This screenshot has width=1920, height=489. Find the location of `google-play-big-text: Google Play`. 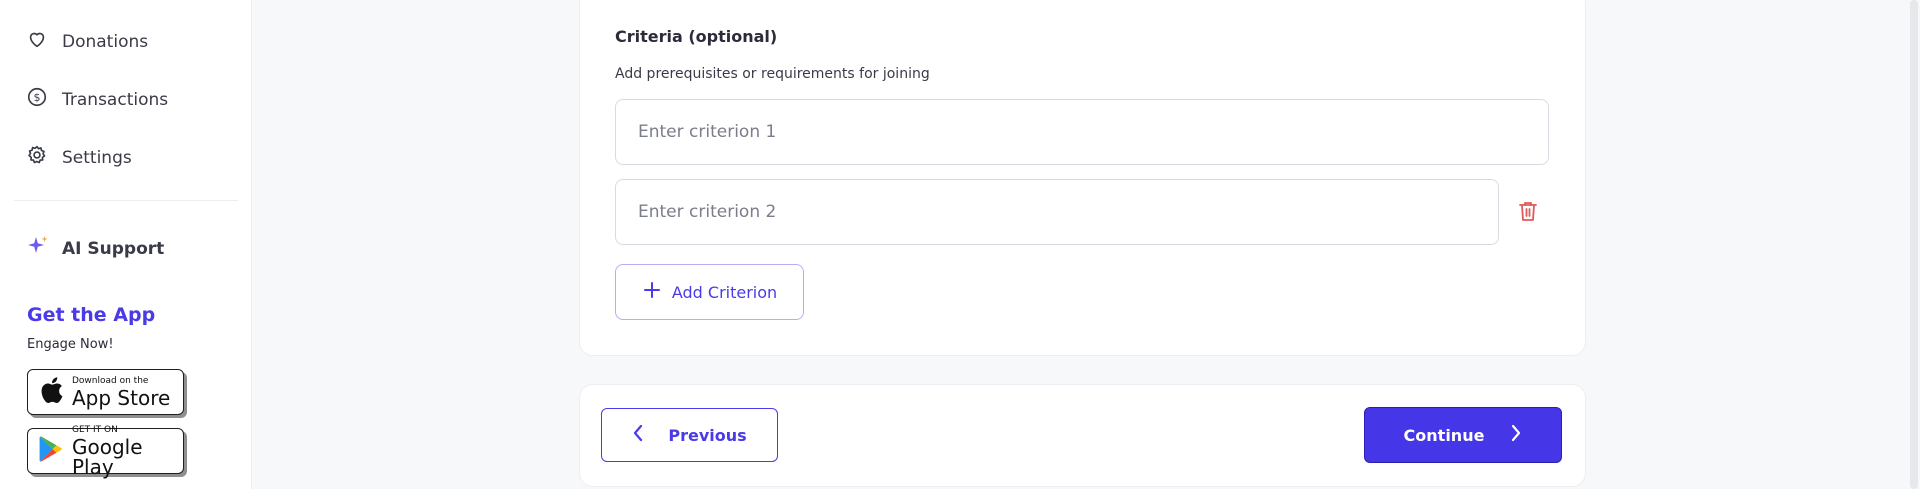

google-play-big-text: Google Play is located at coordinates (107, 456).